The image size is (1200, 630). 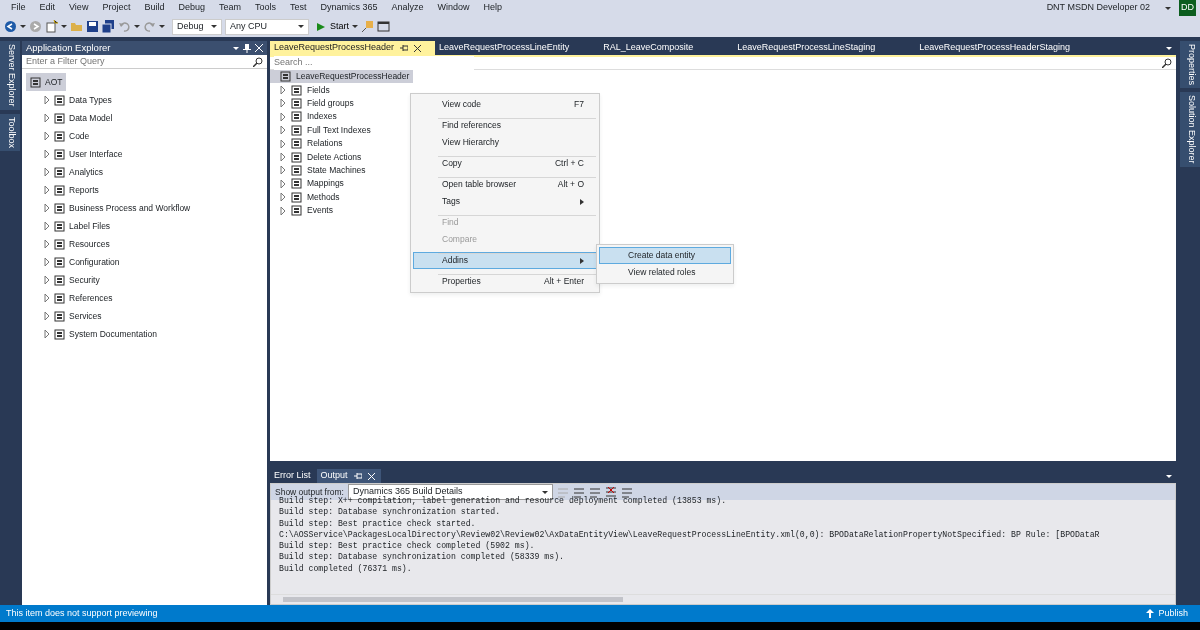 I want to click on tree-item: Analytics, so click(x=66, y=172).